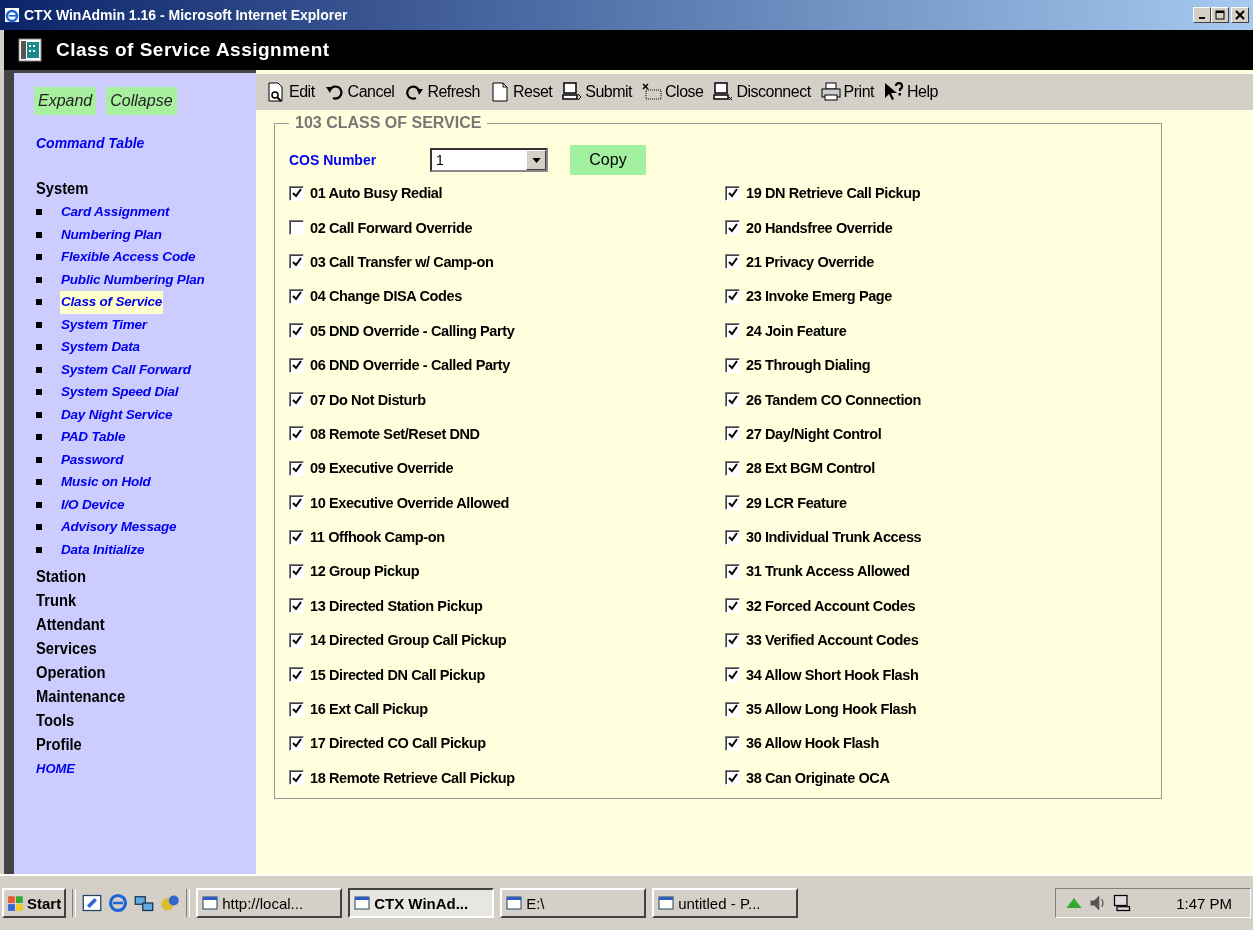 This screenshot has width=1253, height=930. I want to click on document-magnifier-icon, so click(276, 92).